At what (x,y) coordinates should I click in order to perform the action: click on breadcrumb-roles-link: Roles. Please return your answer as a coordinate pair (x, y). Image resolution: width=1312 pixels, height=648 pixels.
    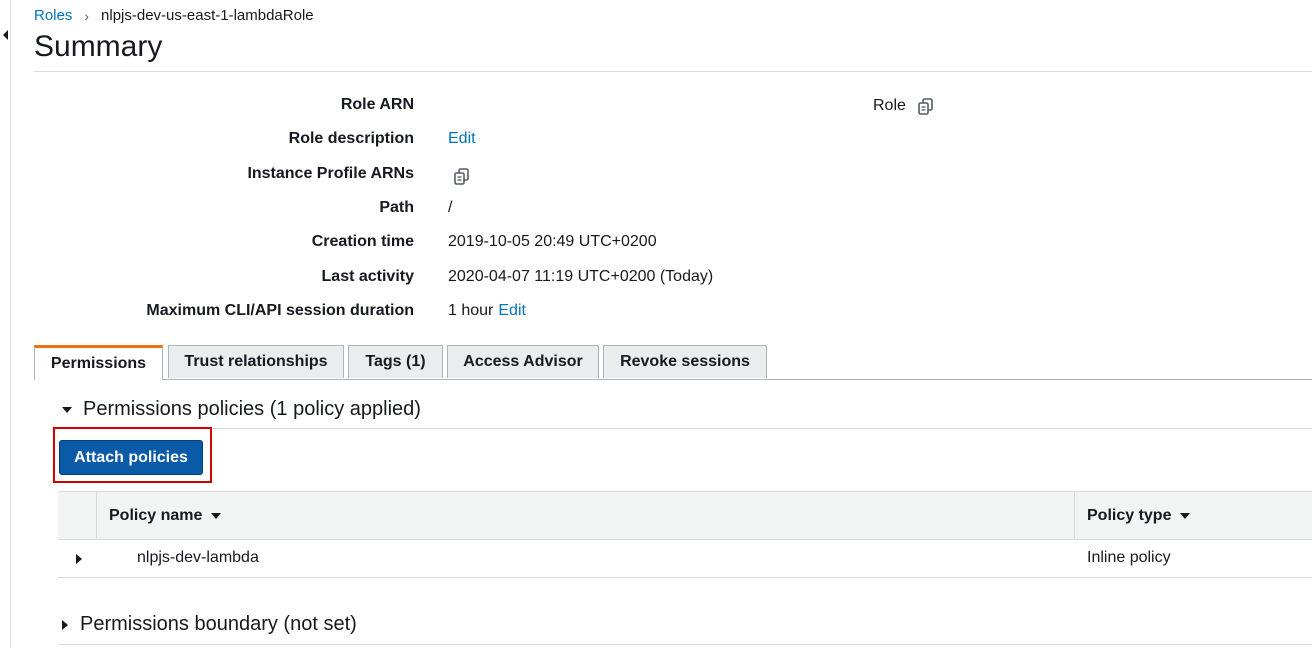
    Looking at the image, I should click on (53, 15).